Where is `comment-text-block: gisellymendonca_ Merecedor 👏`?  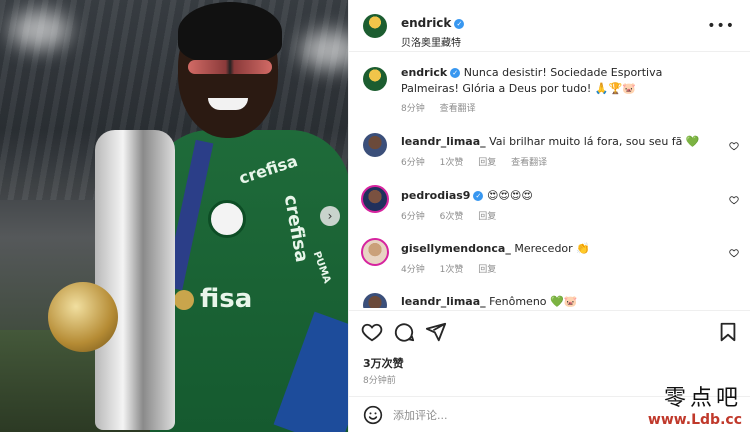
comment-text-block: gisellymendonca_ Merecedor 👏 is located at coordinates (561, 249).